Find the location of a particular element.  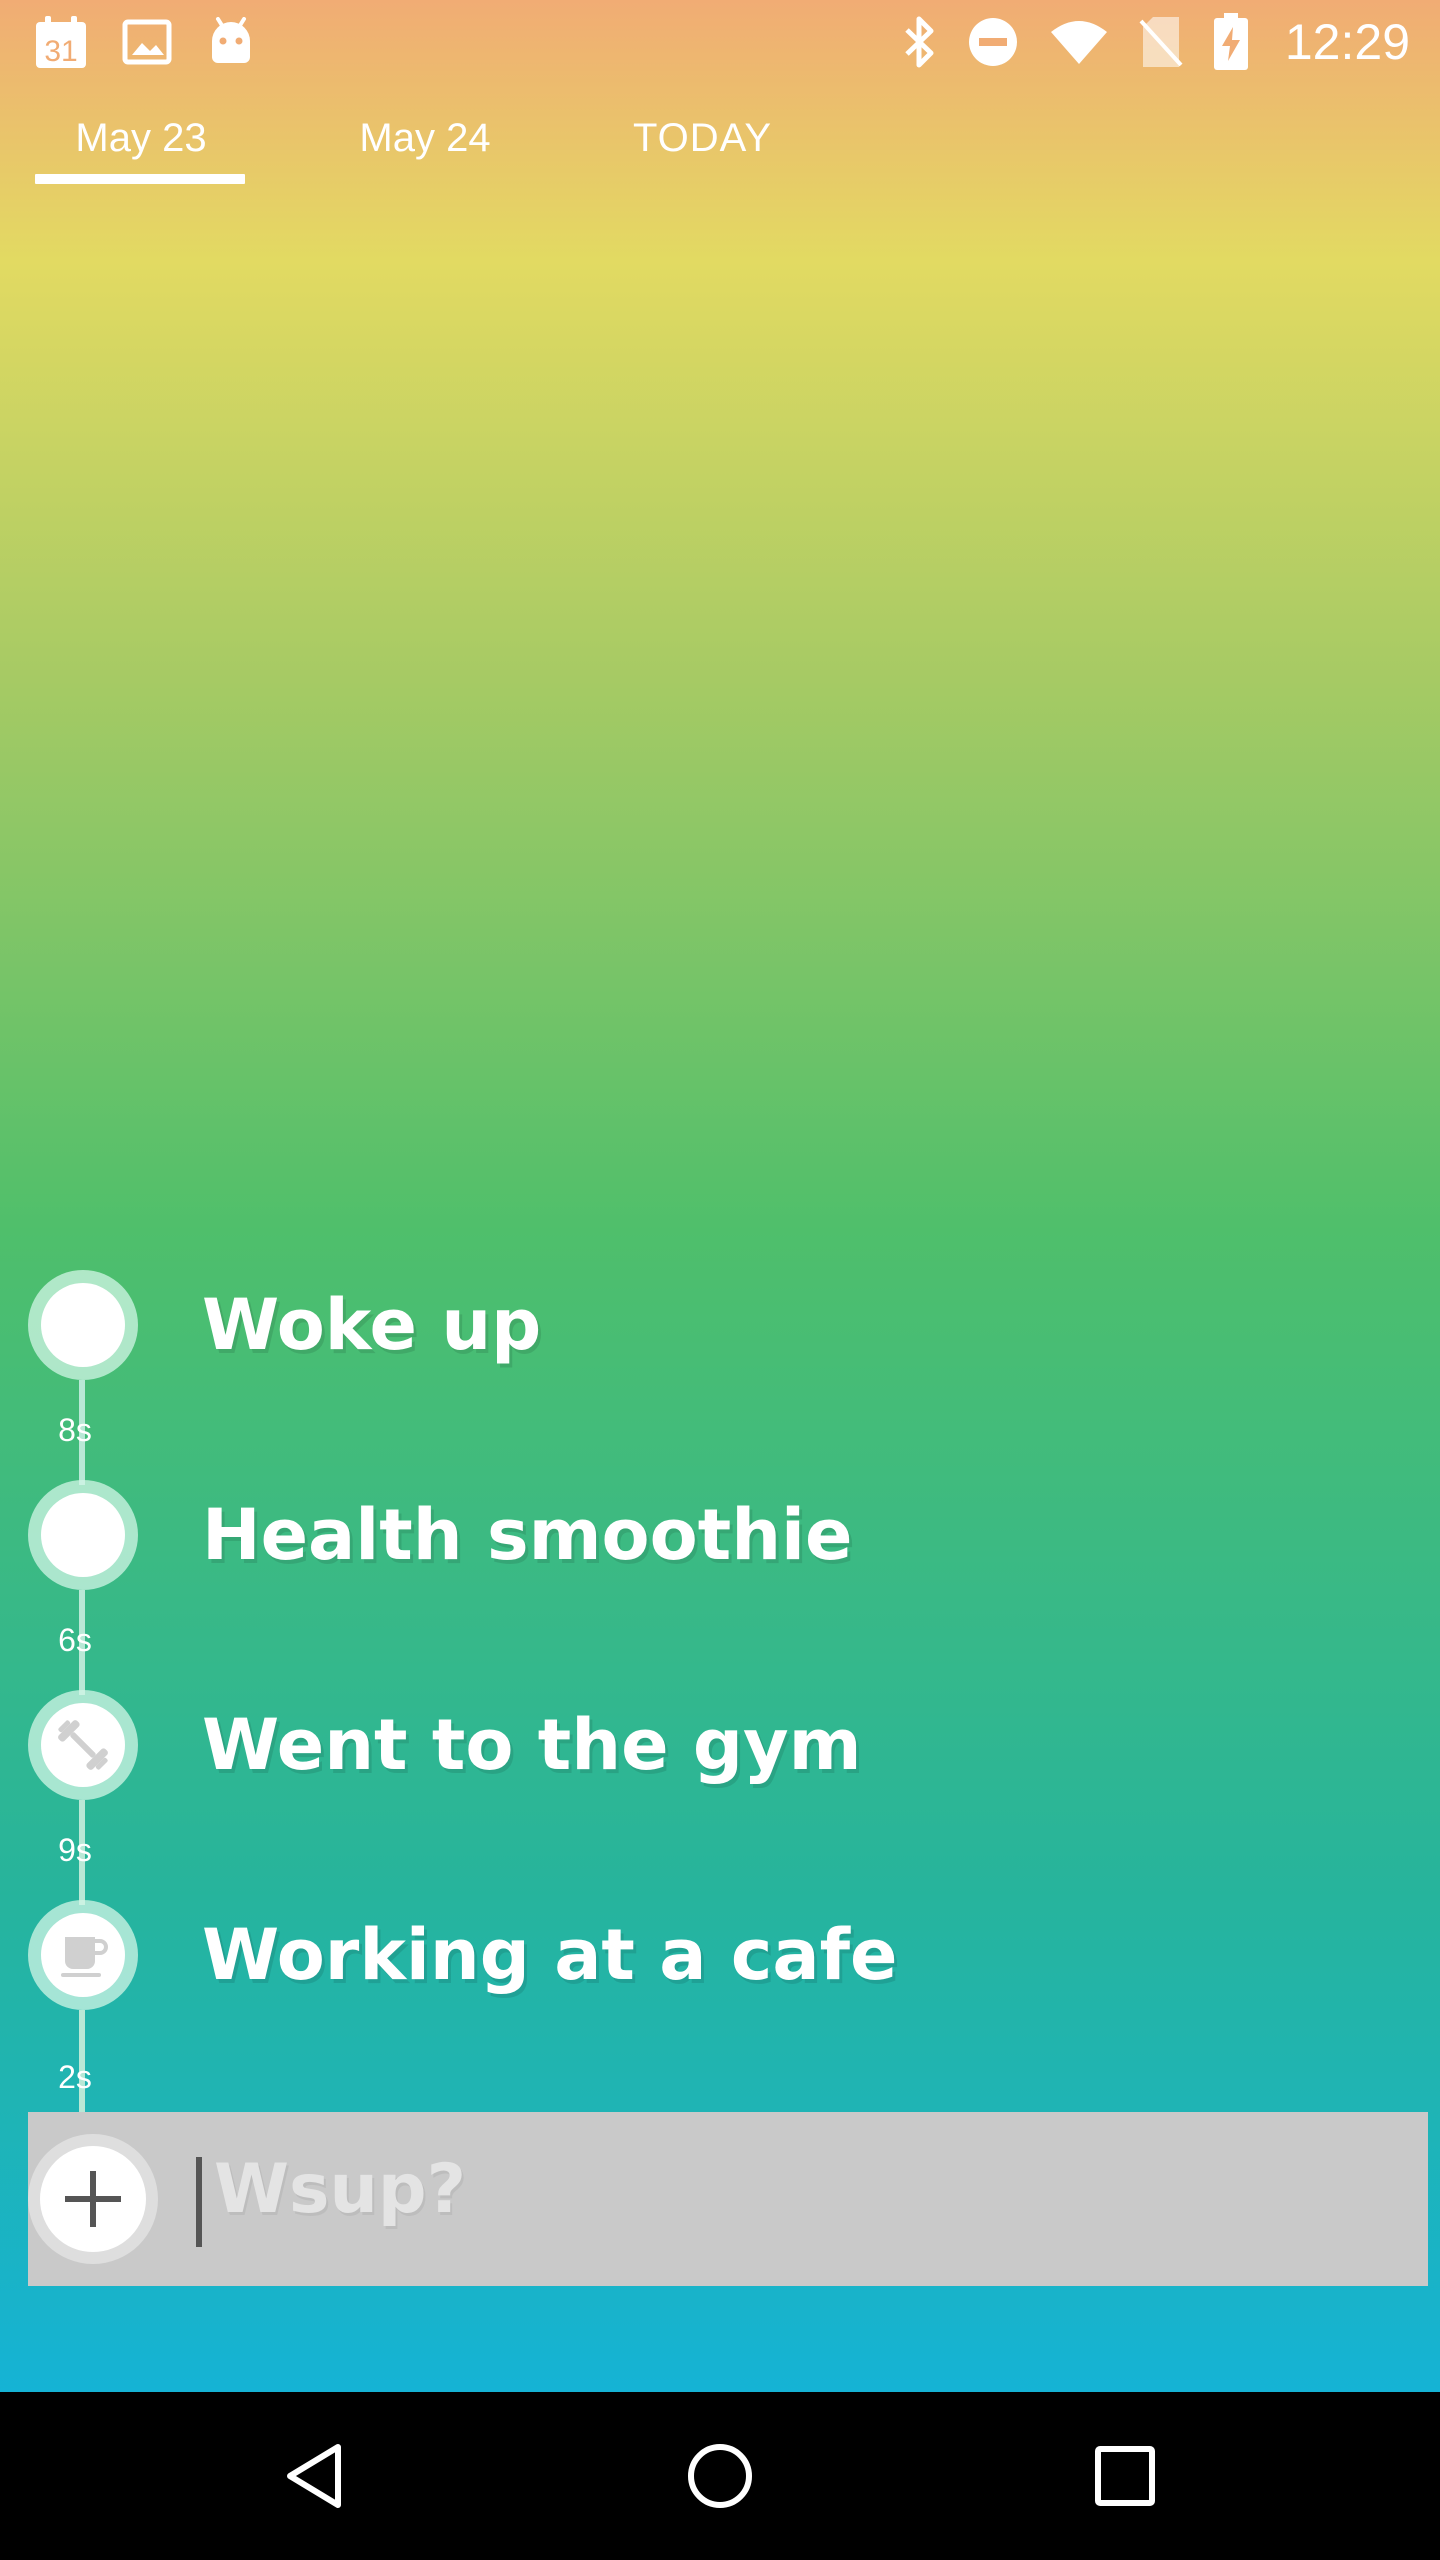

dumbbell-icon is located at coordinates (83, 1745).